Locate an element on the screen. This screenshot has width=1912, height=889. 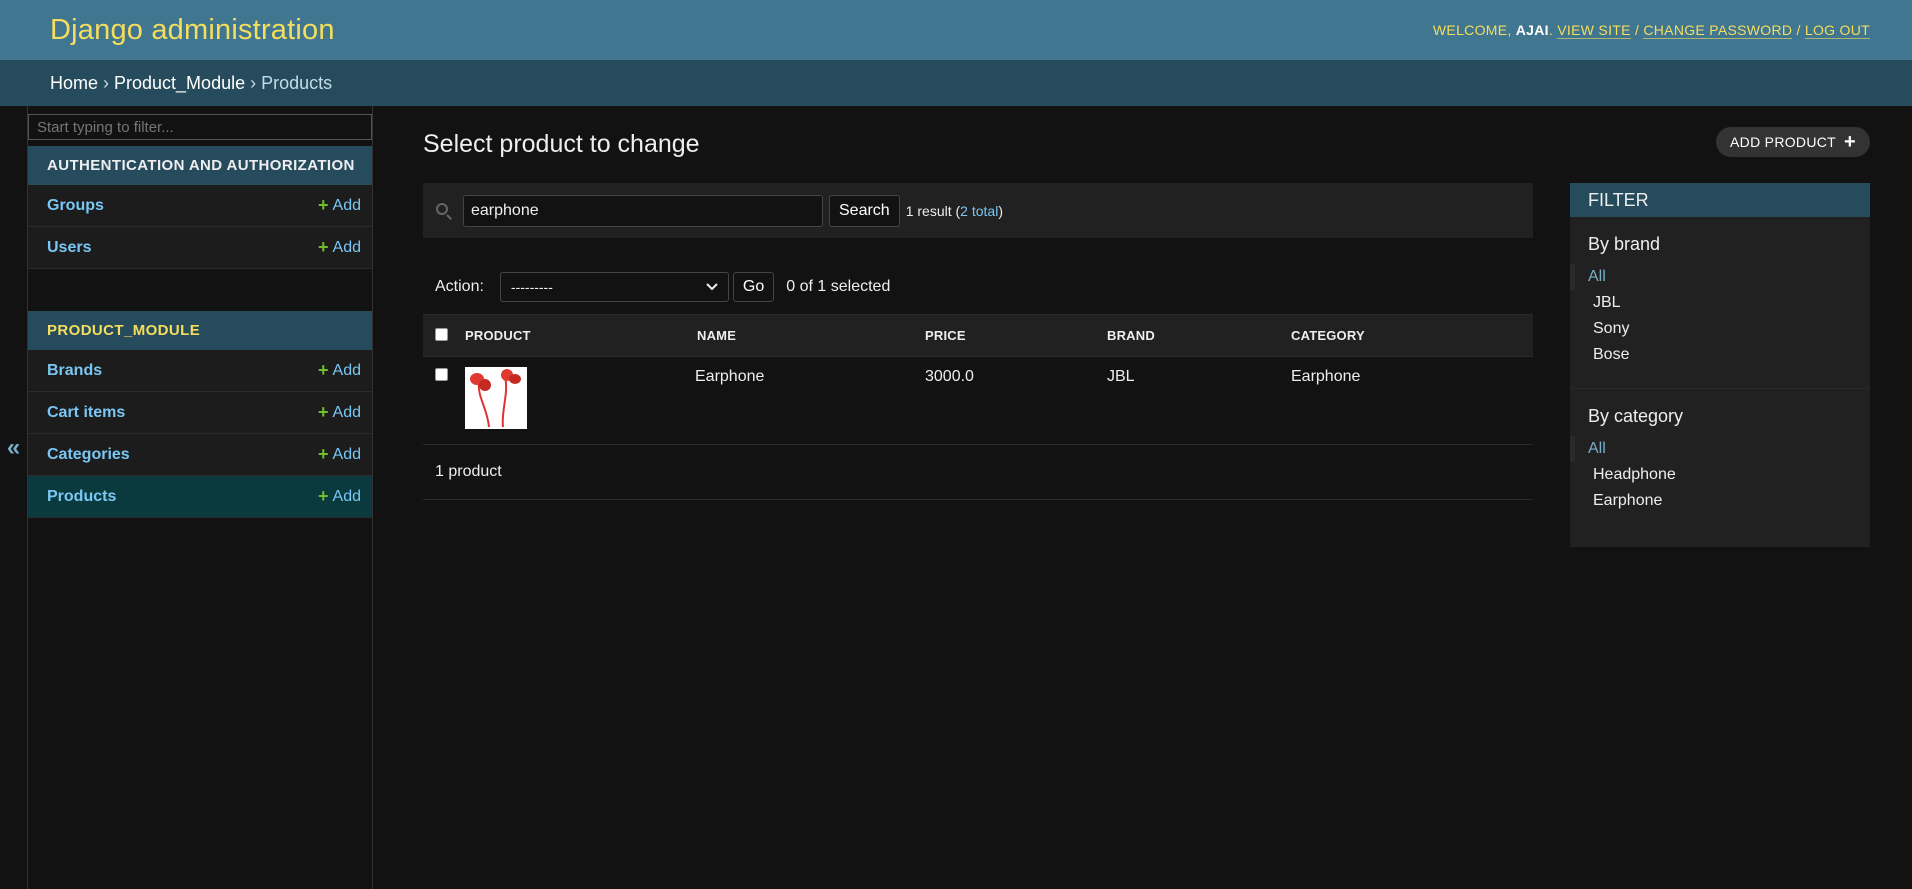
model-row-users: Users + Add is located at coordinates (200, 248).